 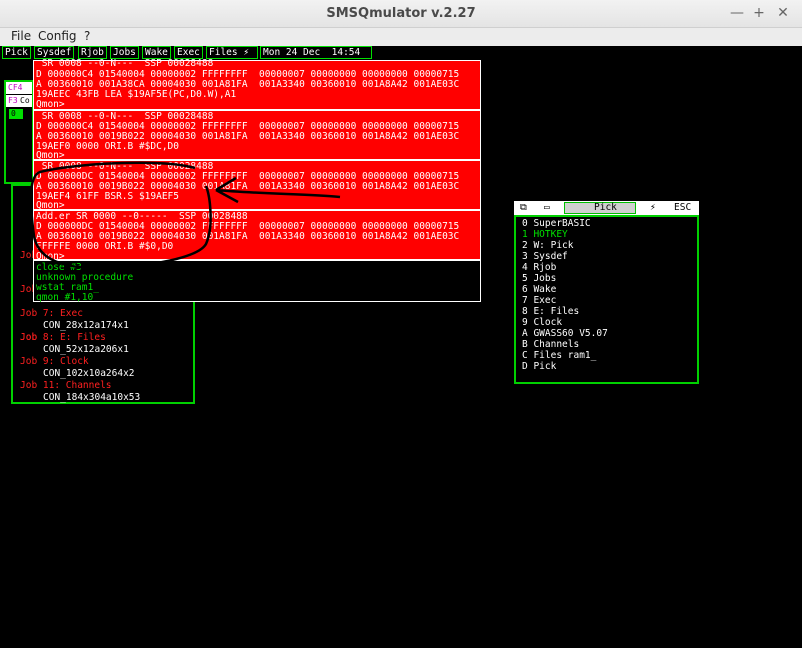 I want to click on minimize-button: —, so click(x=737, y=13).